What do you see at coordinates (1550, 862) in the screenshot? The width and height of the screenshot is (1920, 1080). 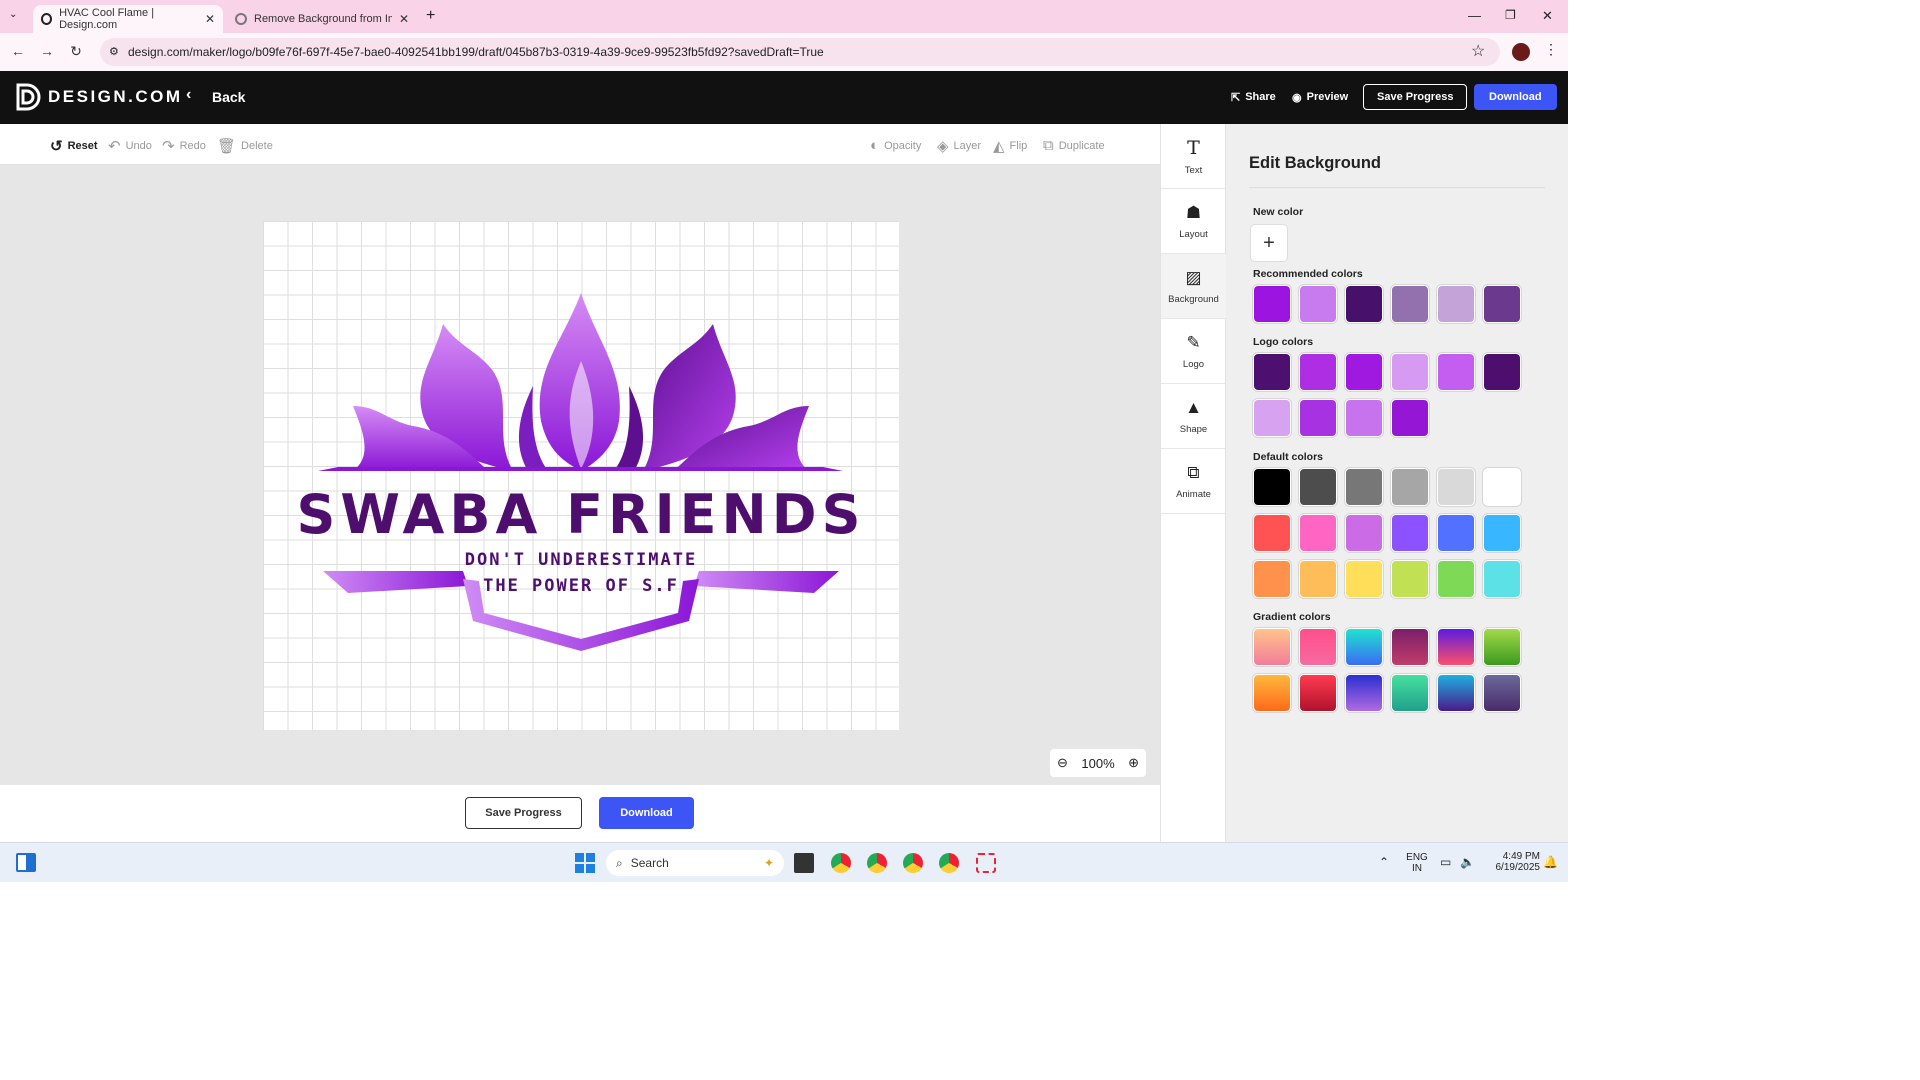 I see `notification-icon: 🔔` at bounding box center [1550, 862].